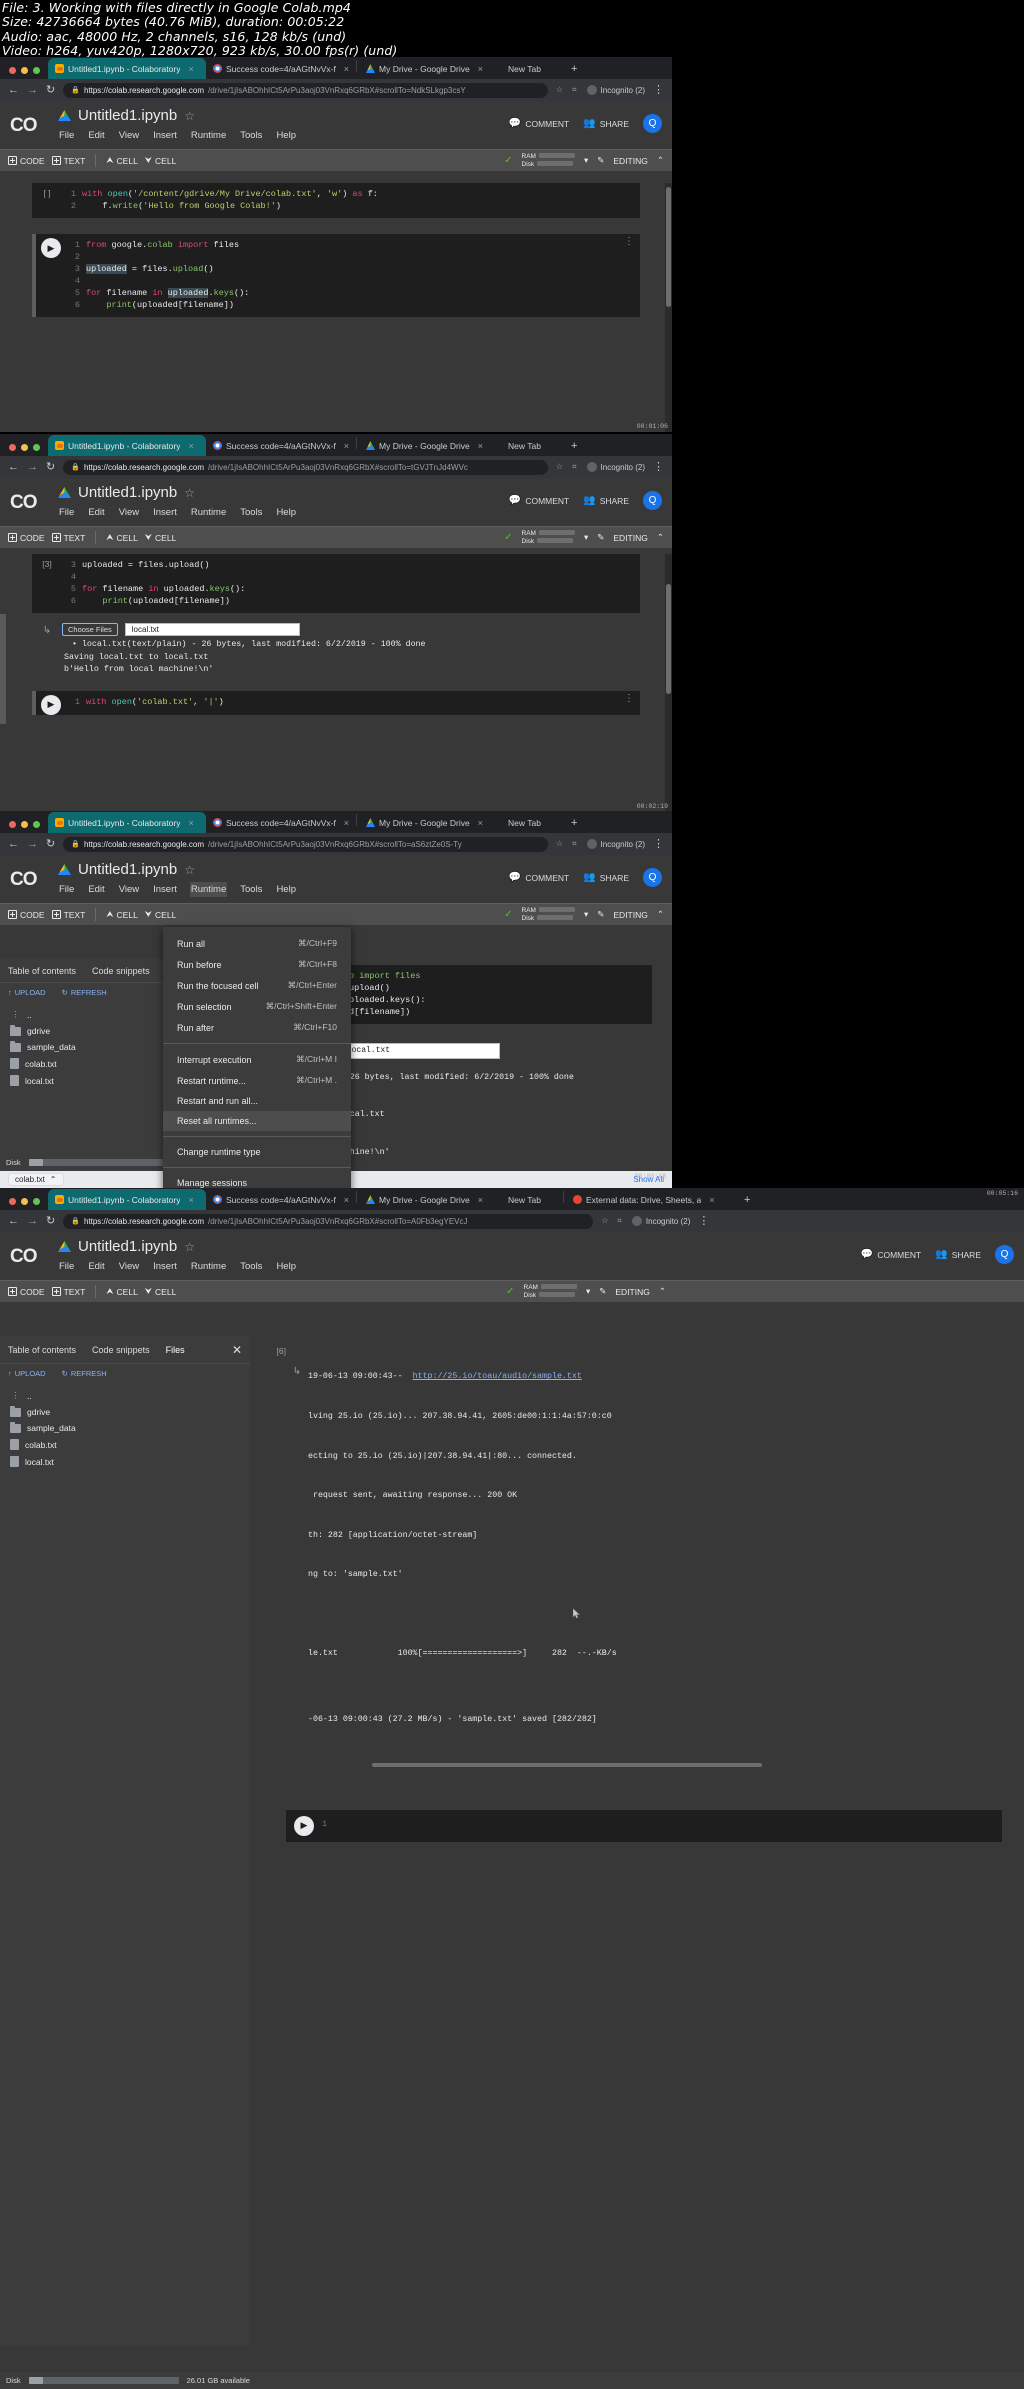 Image resolution: width=1024 pixels, height=2389 pixels. What do you see at coordinates (208, 889) in the screenshot?
I see `menu-runtime: Runtime` at bounding box center [208, 889].